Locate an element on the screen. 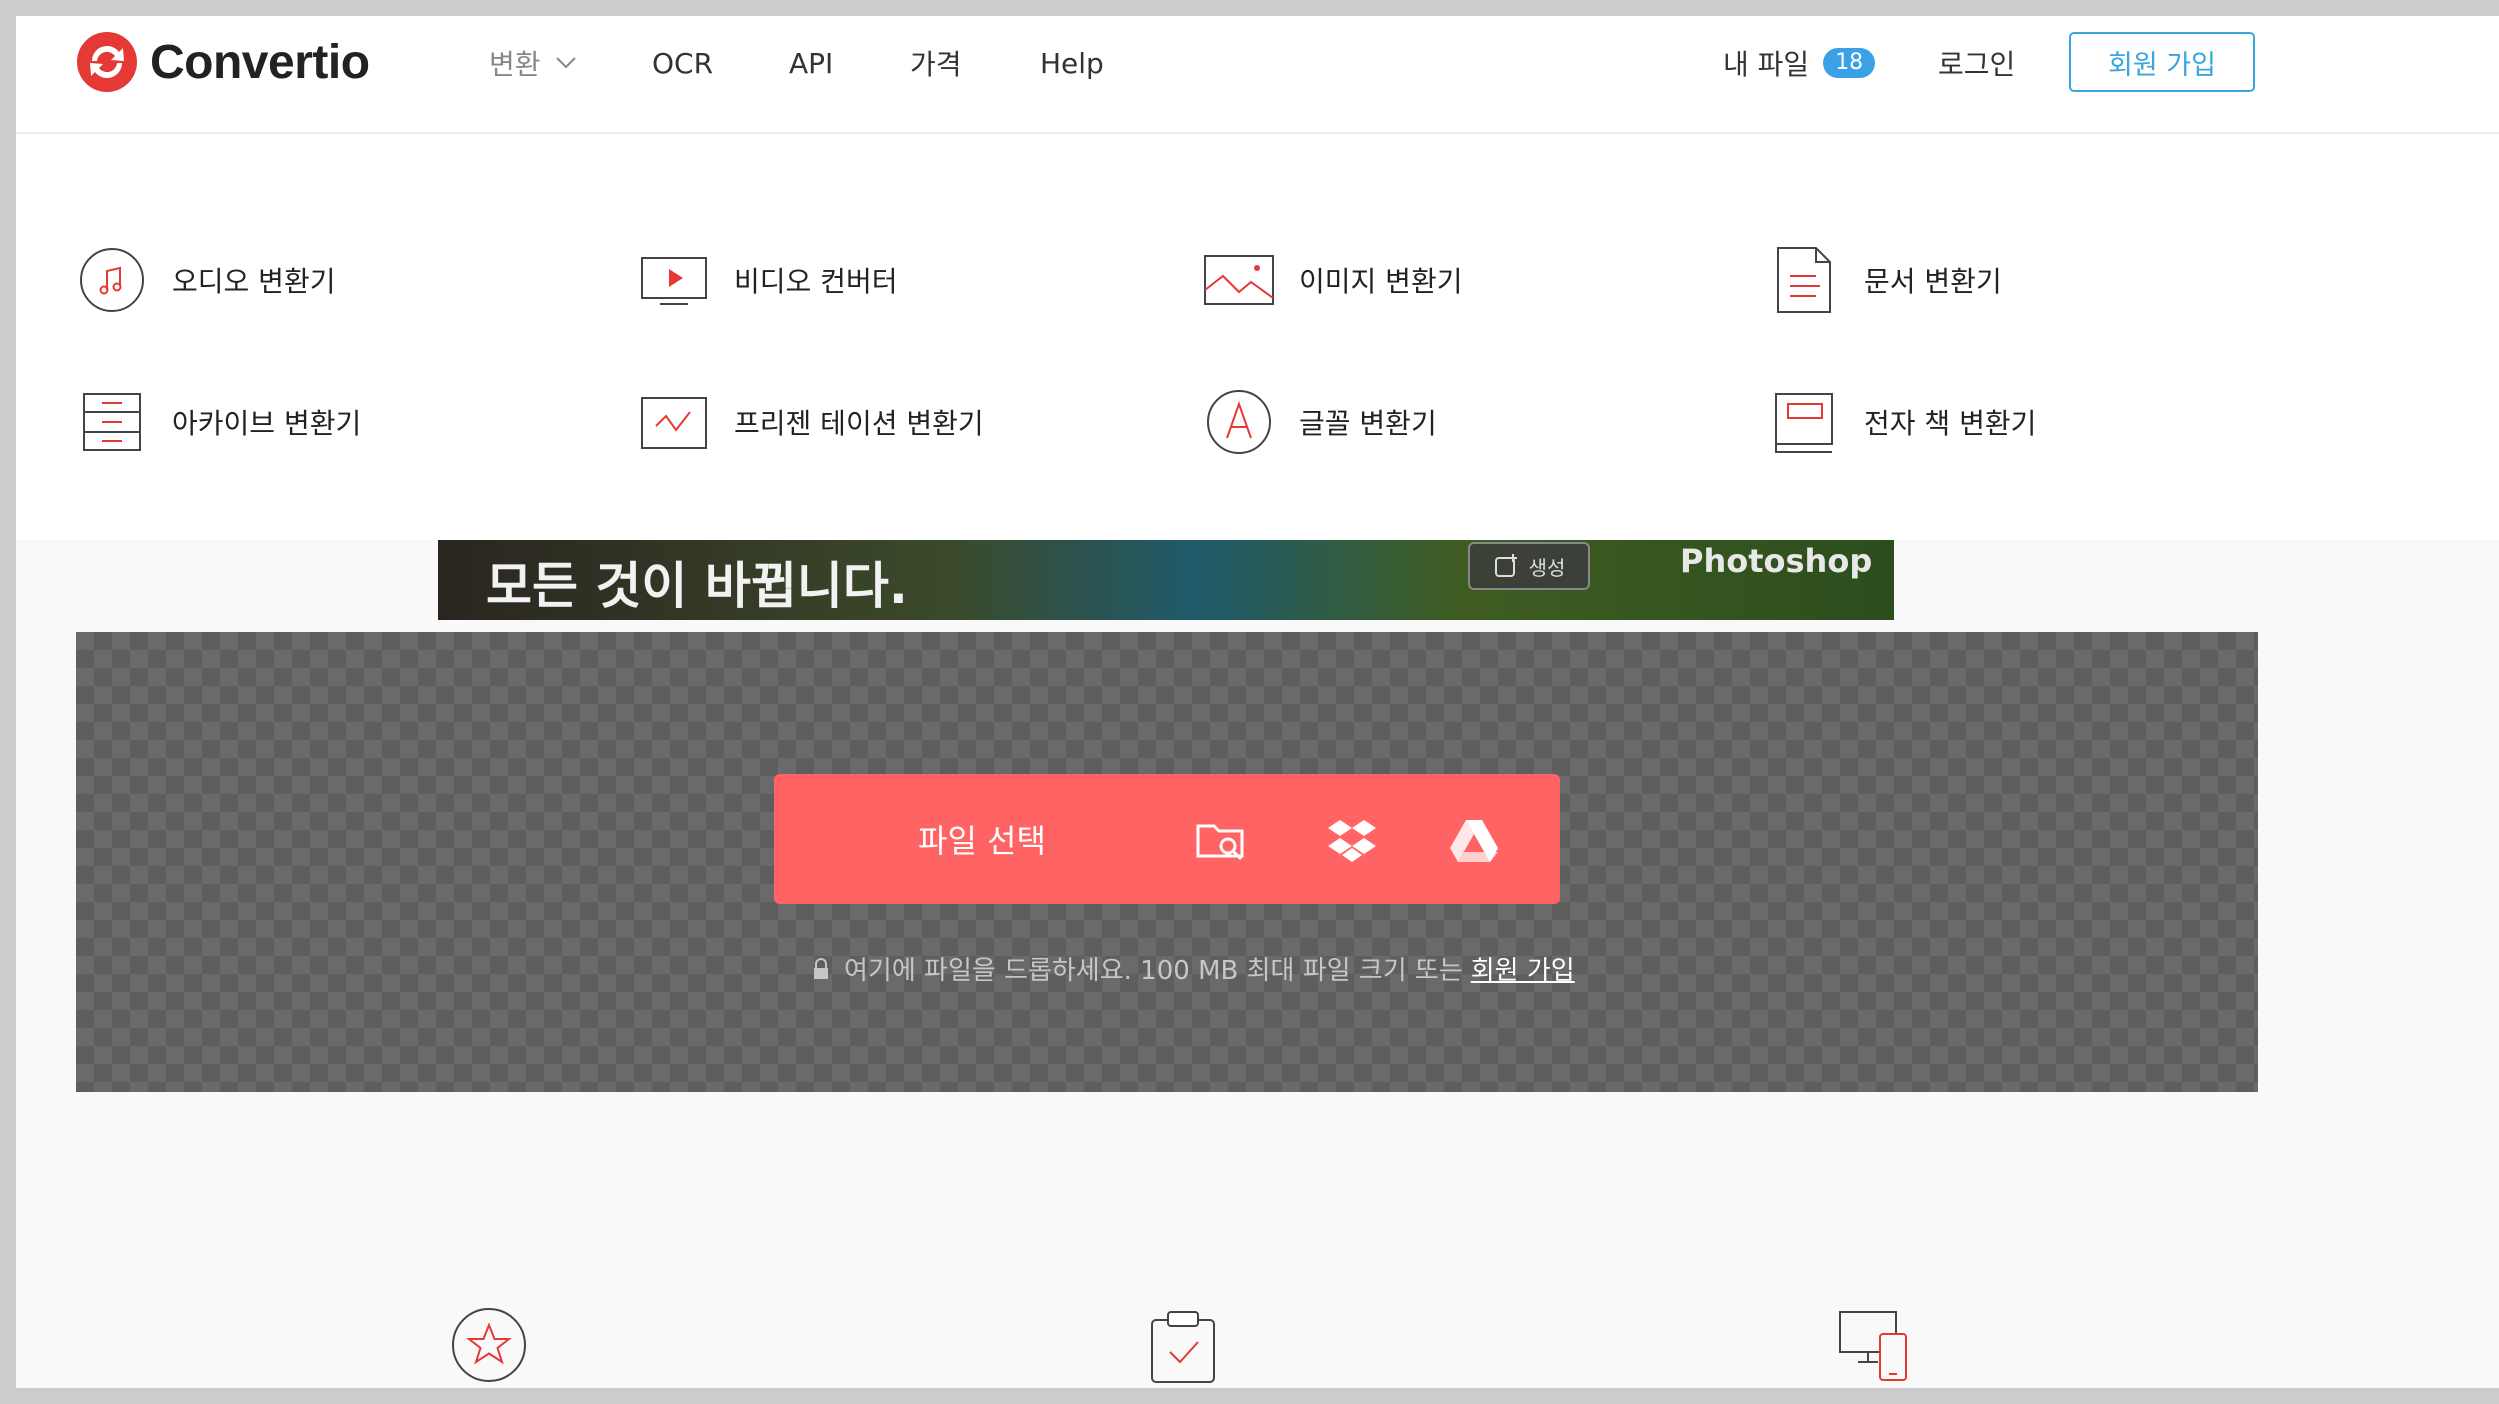  nav-help: Help is located at coordinates (1072, 63).